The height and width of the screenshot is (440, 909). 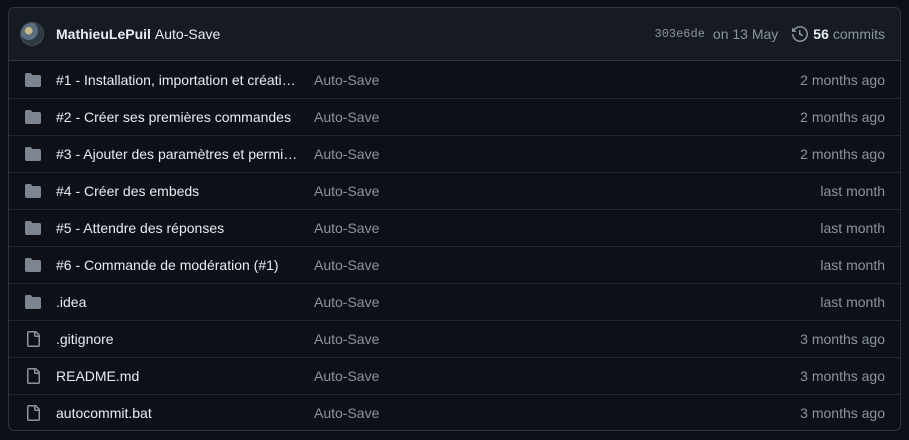 What do you see at coordinates (177, 302) in the screenshot?
I see `file-name-link: .idea` at bounding box center [177, 302].